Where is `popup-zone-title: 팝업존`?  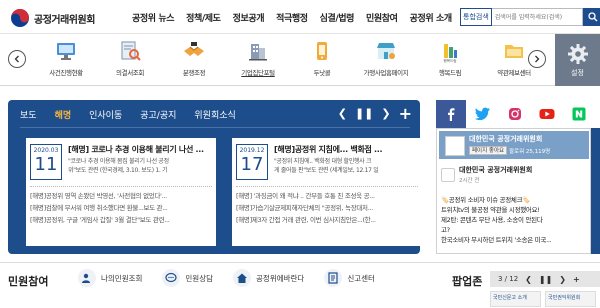 popup-zone-title: 팝업존 is located at coordinates (467, 281).